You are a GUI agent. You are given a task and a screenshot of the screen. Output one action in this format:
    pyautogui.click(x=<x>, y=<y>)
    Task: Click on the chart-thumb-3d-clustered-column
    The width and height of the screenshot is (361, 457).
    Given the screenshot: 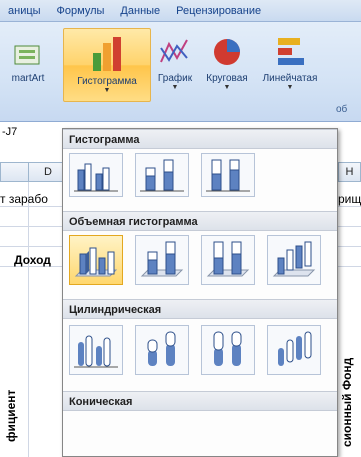 What is the action you would take?
    pyautogui.click(x=96, y=260)
    